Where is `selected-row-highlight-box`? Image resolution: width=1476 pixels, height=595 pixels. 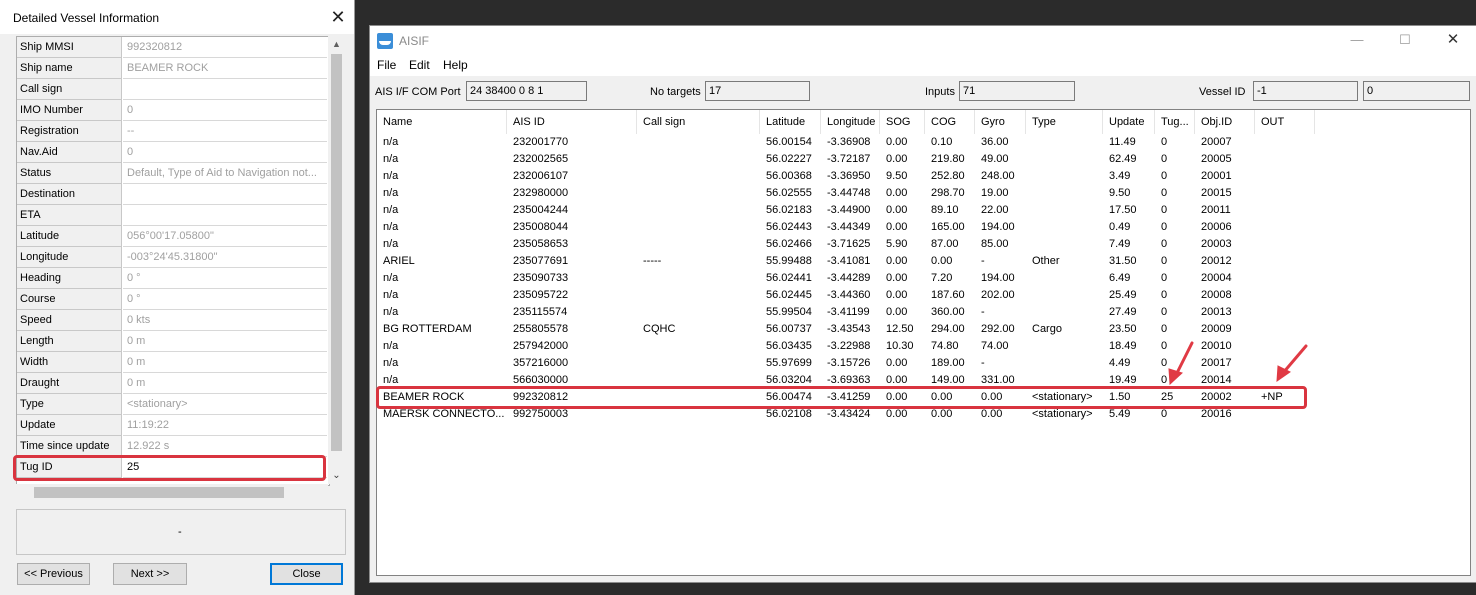
selected-row-highlight-box is located at coordinates (841, 397).